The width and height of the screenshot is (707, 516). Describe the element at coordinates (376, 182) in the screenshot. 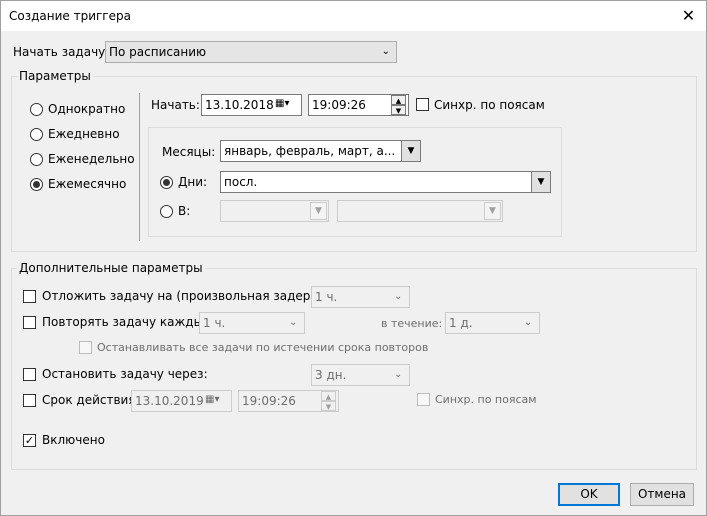

I see `days-field: посл.` at that location.